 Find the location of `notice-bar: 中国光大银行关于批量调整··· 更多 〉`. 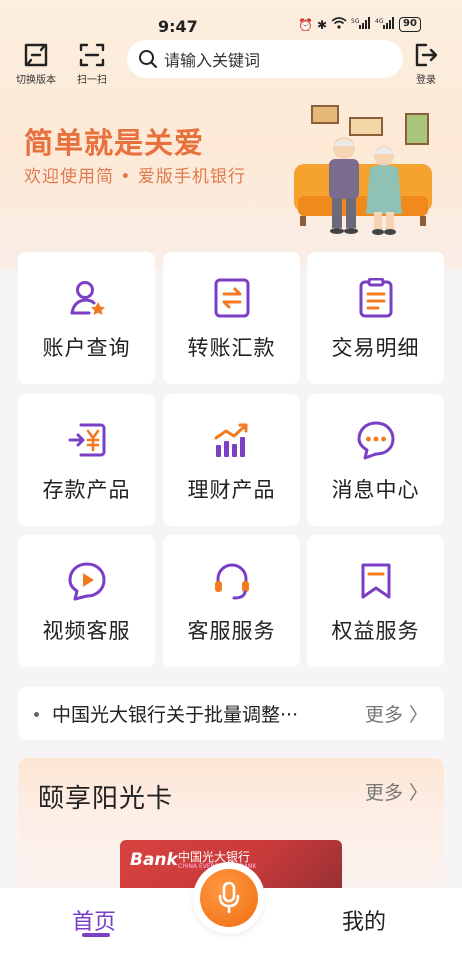

notice-bar: 中国光大银行关于批量调整··· 更多 〉 is located at coordinates (231, 713).